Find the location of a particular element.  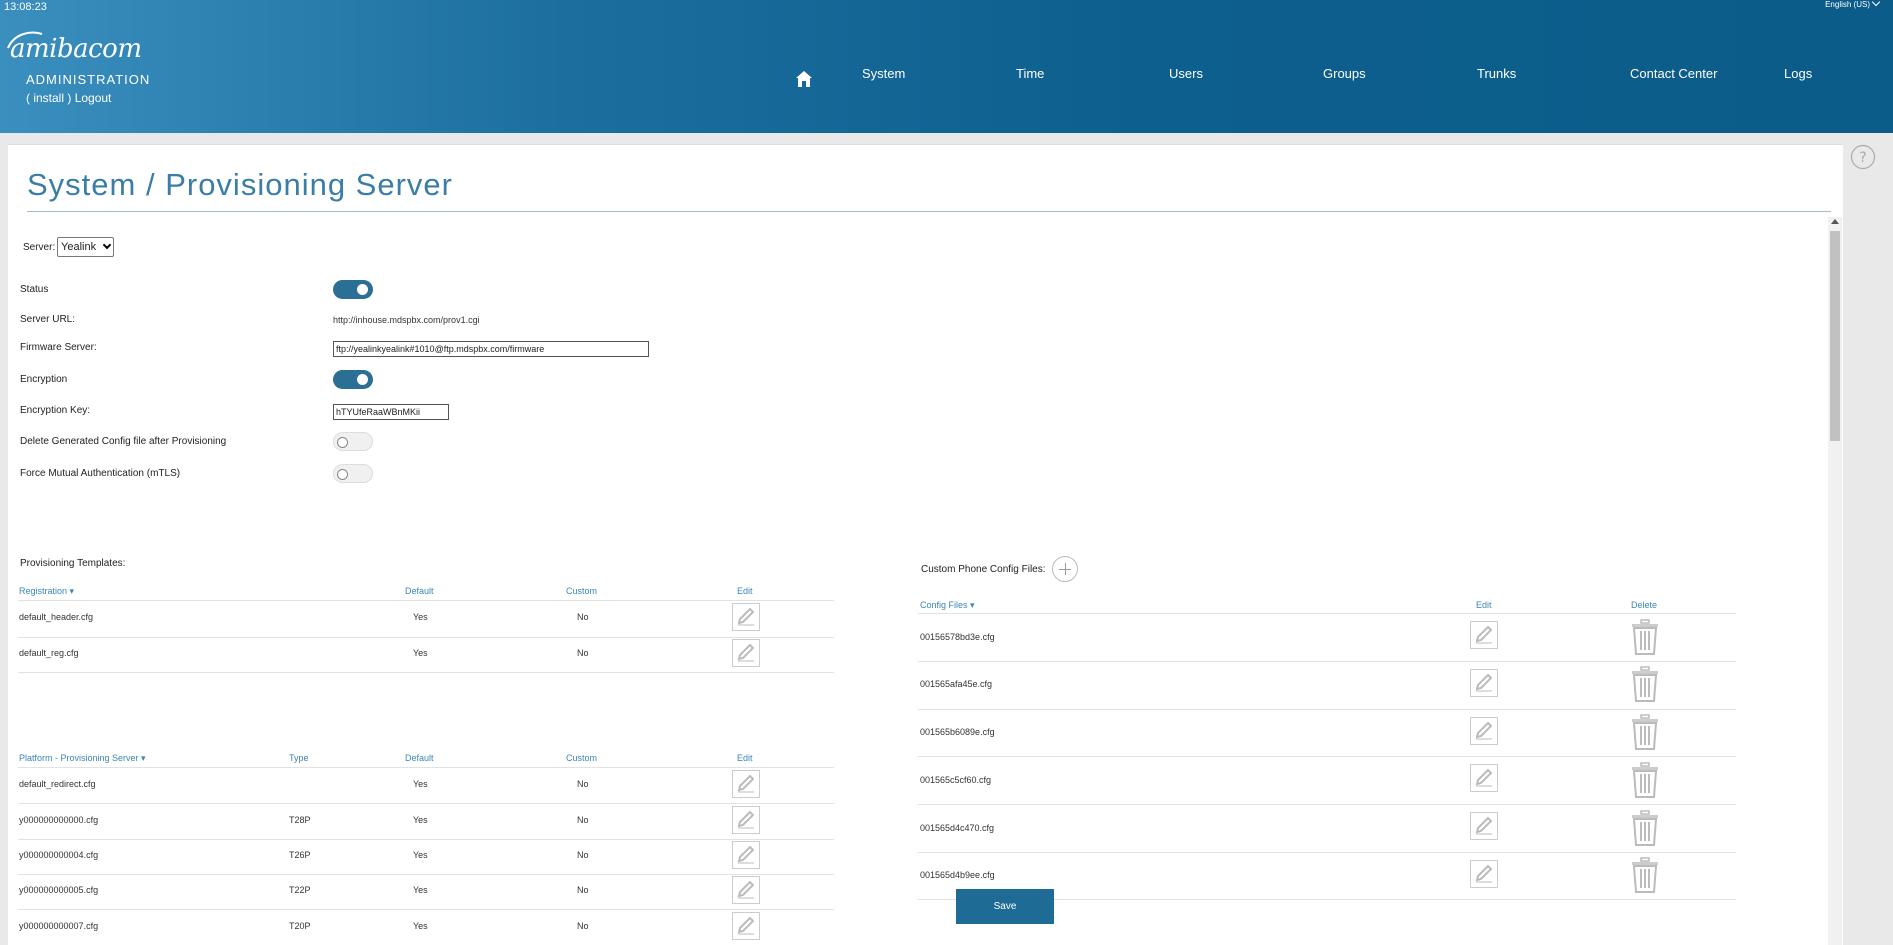

platform-name: y000000000005.cfg is located at coordinates (59, 890).